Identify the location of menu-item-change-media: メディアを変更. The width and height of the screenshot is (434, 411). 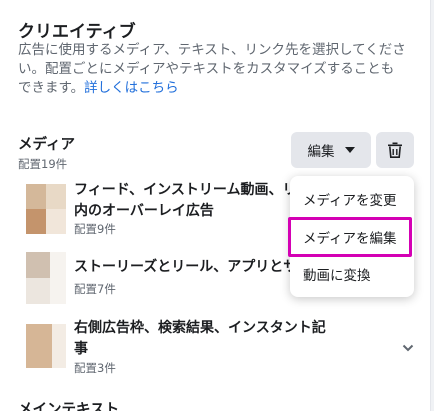
(352, 199).